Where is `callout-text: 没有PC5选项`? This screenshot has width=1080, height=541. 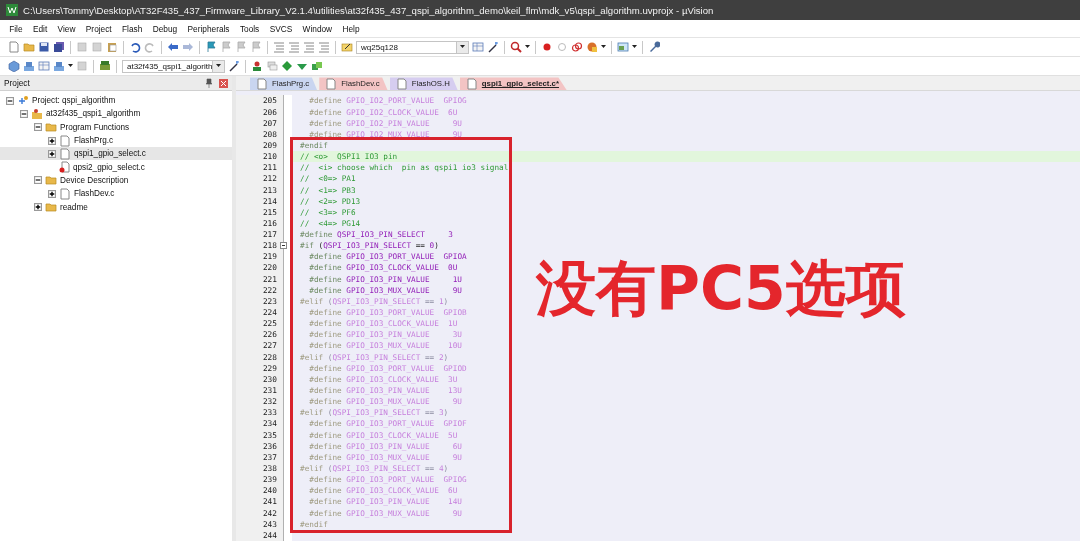
callout-text: 没有PC5选项 is located at coordinates (721, 289).